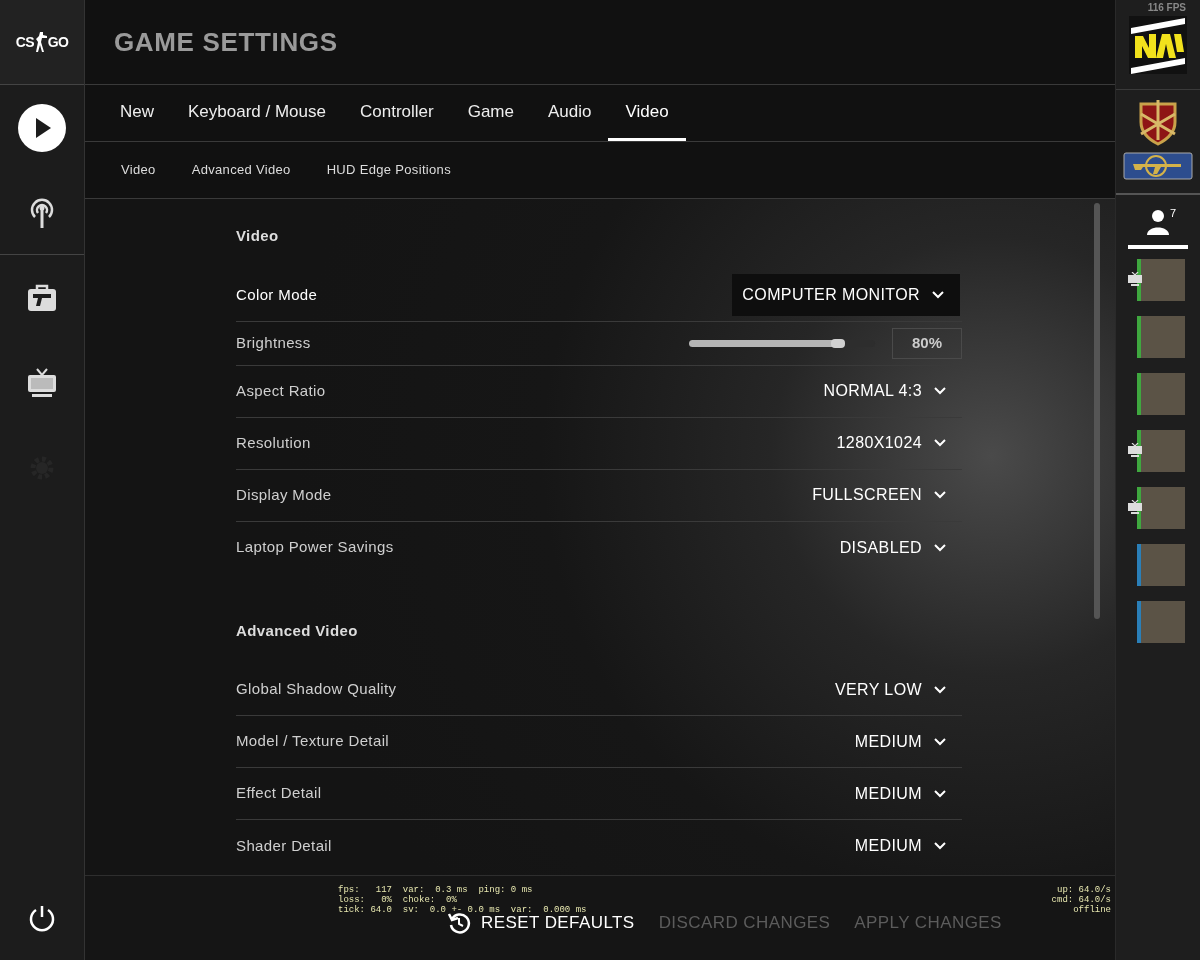  I want to click on setting-label: Aspect Ratio, so click(281, 390).